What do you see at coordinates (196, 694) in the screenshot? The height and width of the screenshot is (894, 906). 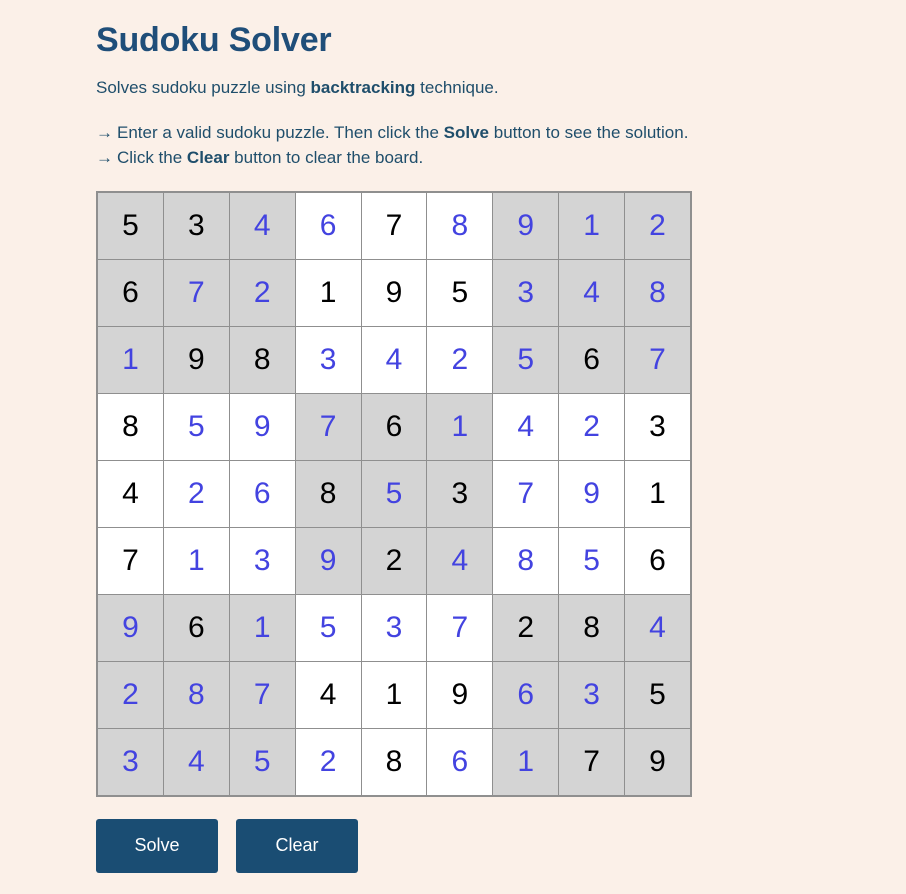 I see `sudoku-cell-r8-c2: 8` at bounding box center [196, 694].